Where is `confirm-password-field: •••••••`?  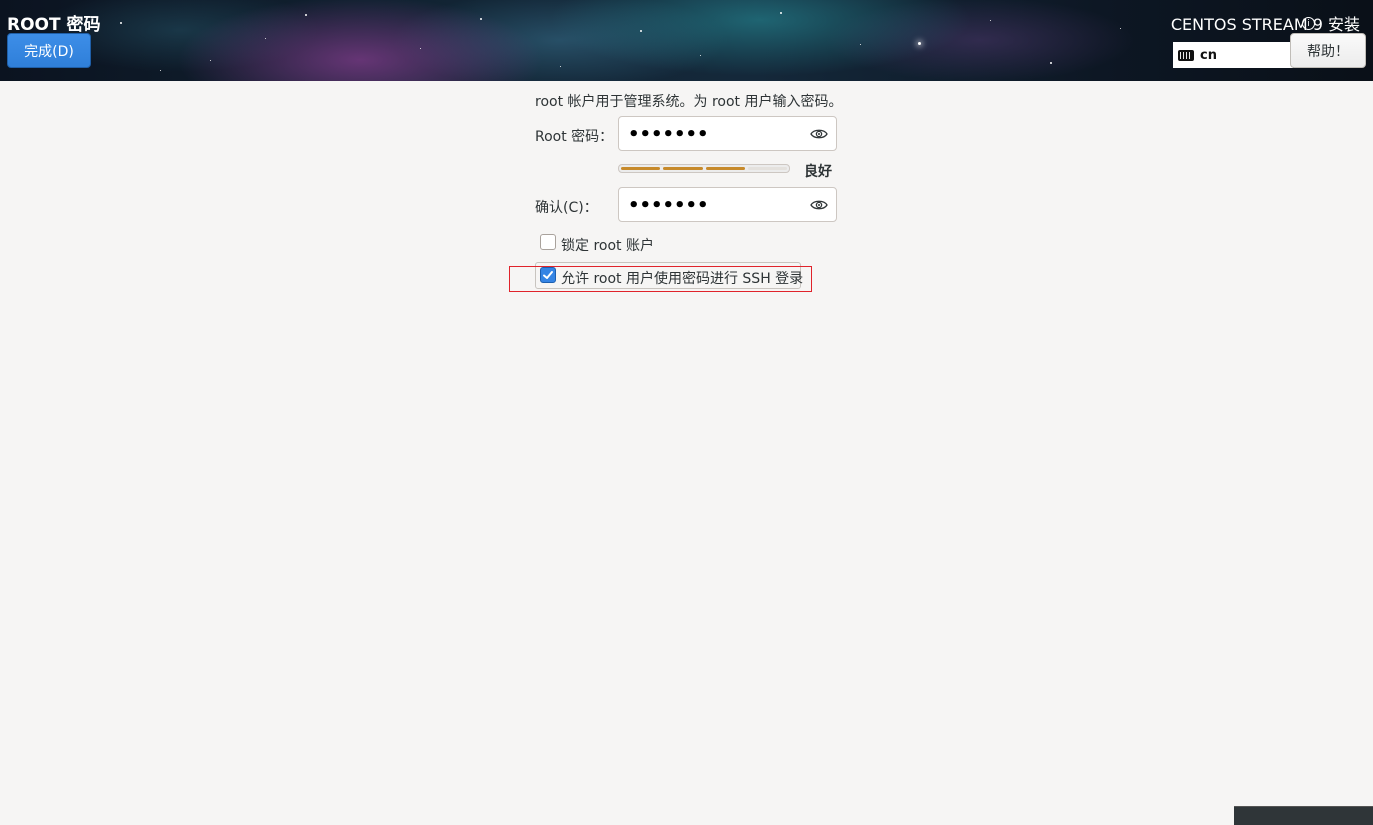 confirm-password-field: ••••••• is located at coordinates (727, 204).